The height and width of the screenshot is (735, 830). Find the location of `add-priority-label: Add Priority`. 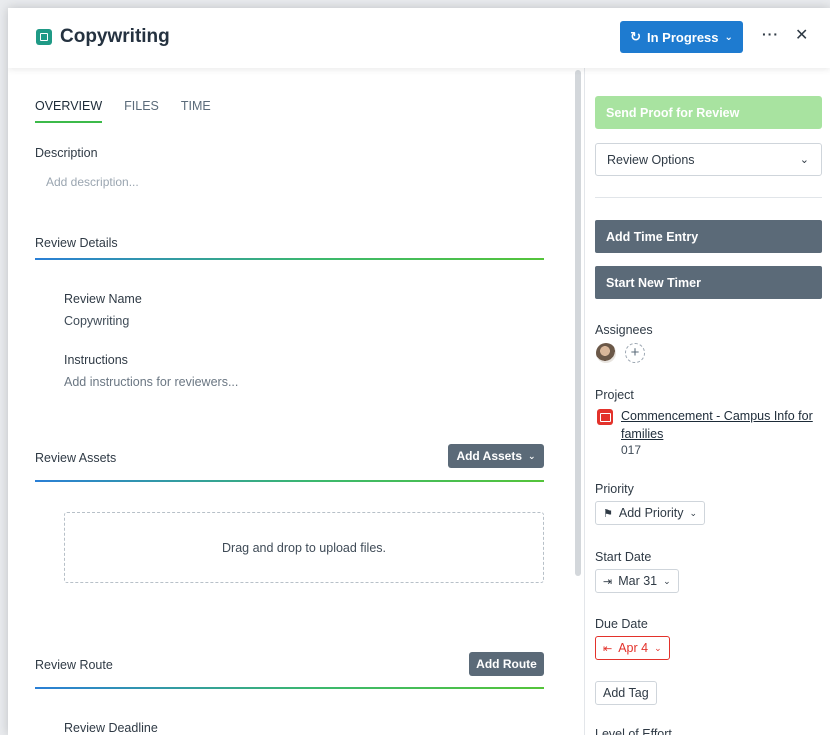

add-priority-label: Add Priority is located at coordinates (651, 513).